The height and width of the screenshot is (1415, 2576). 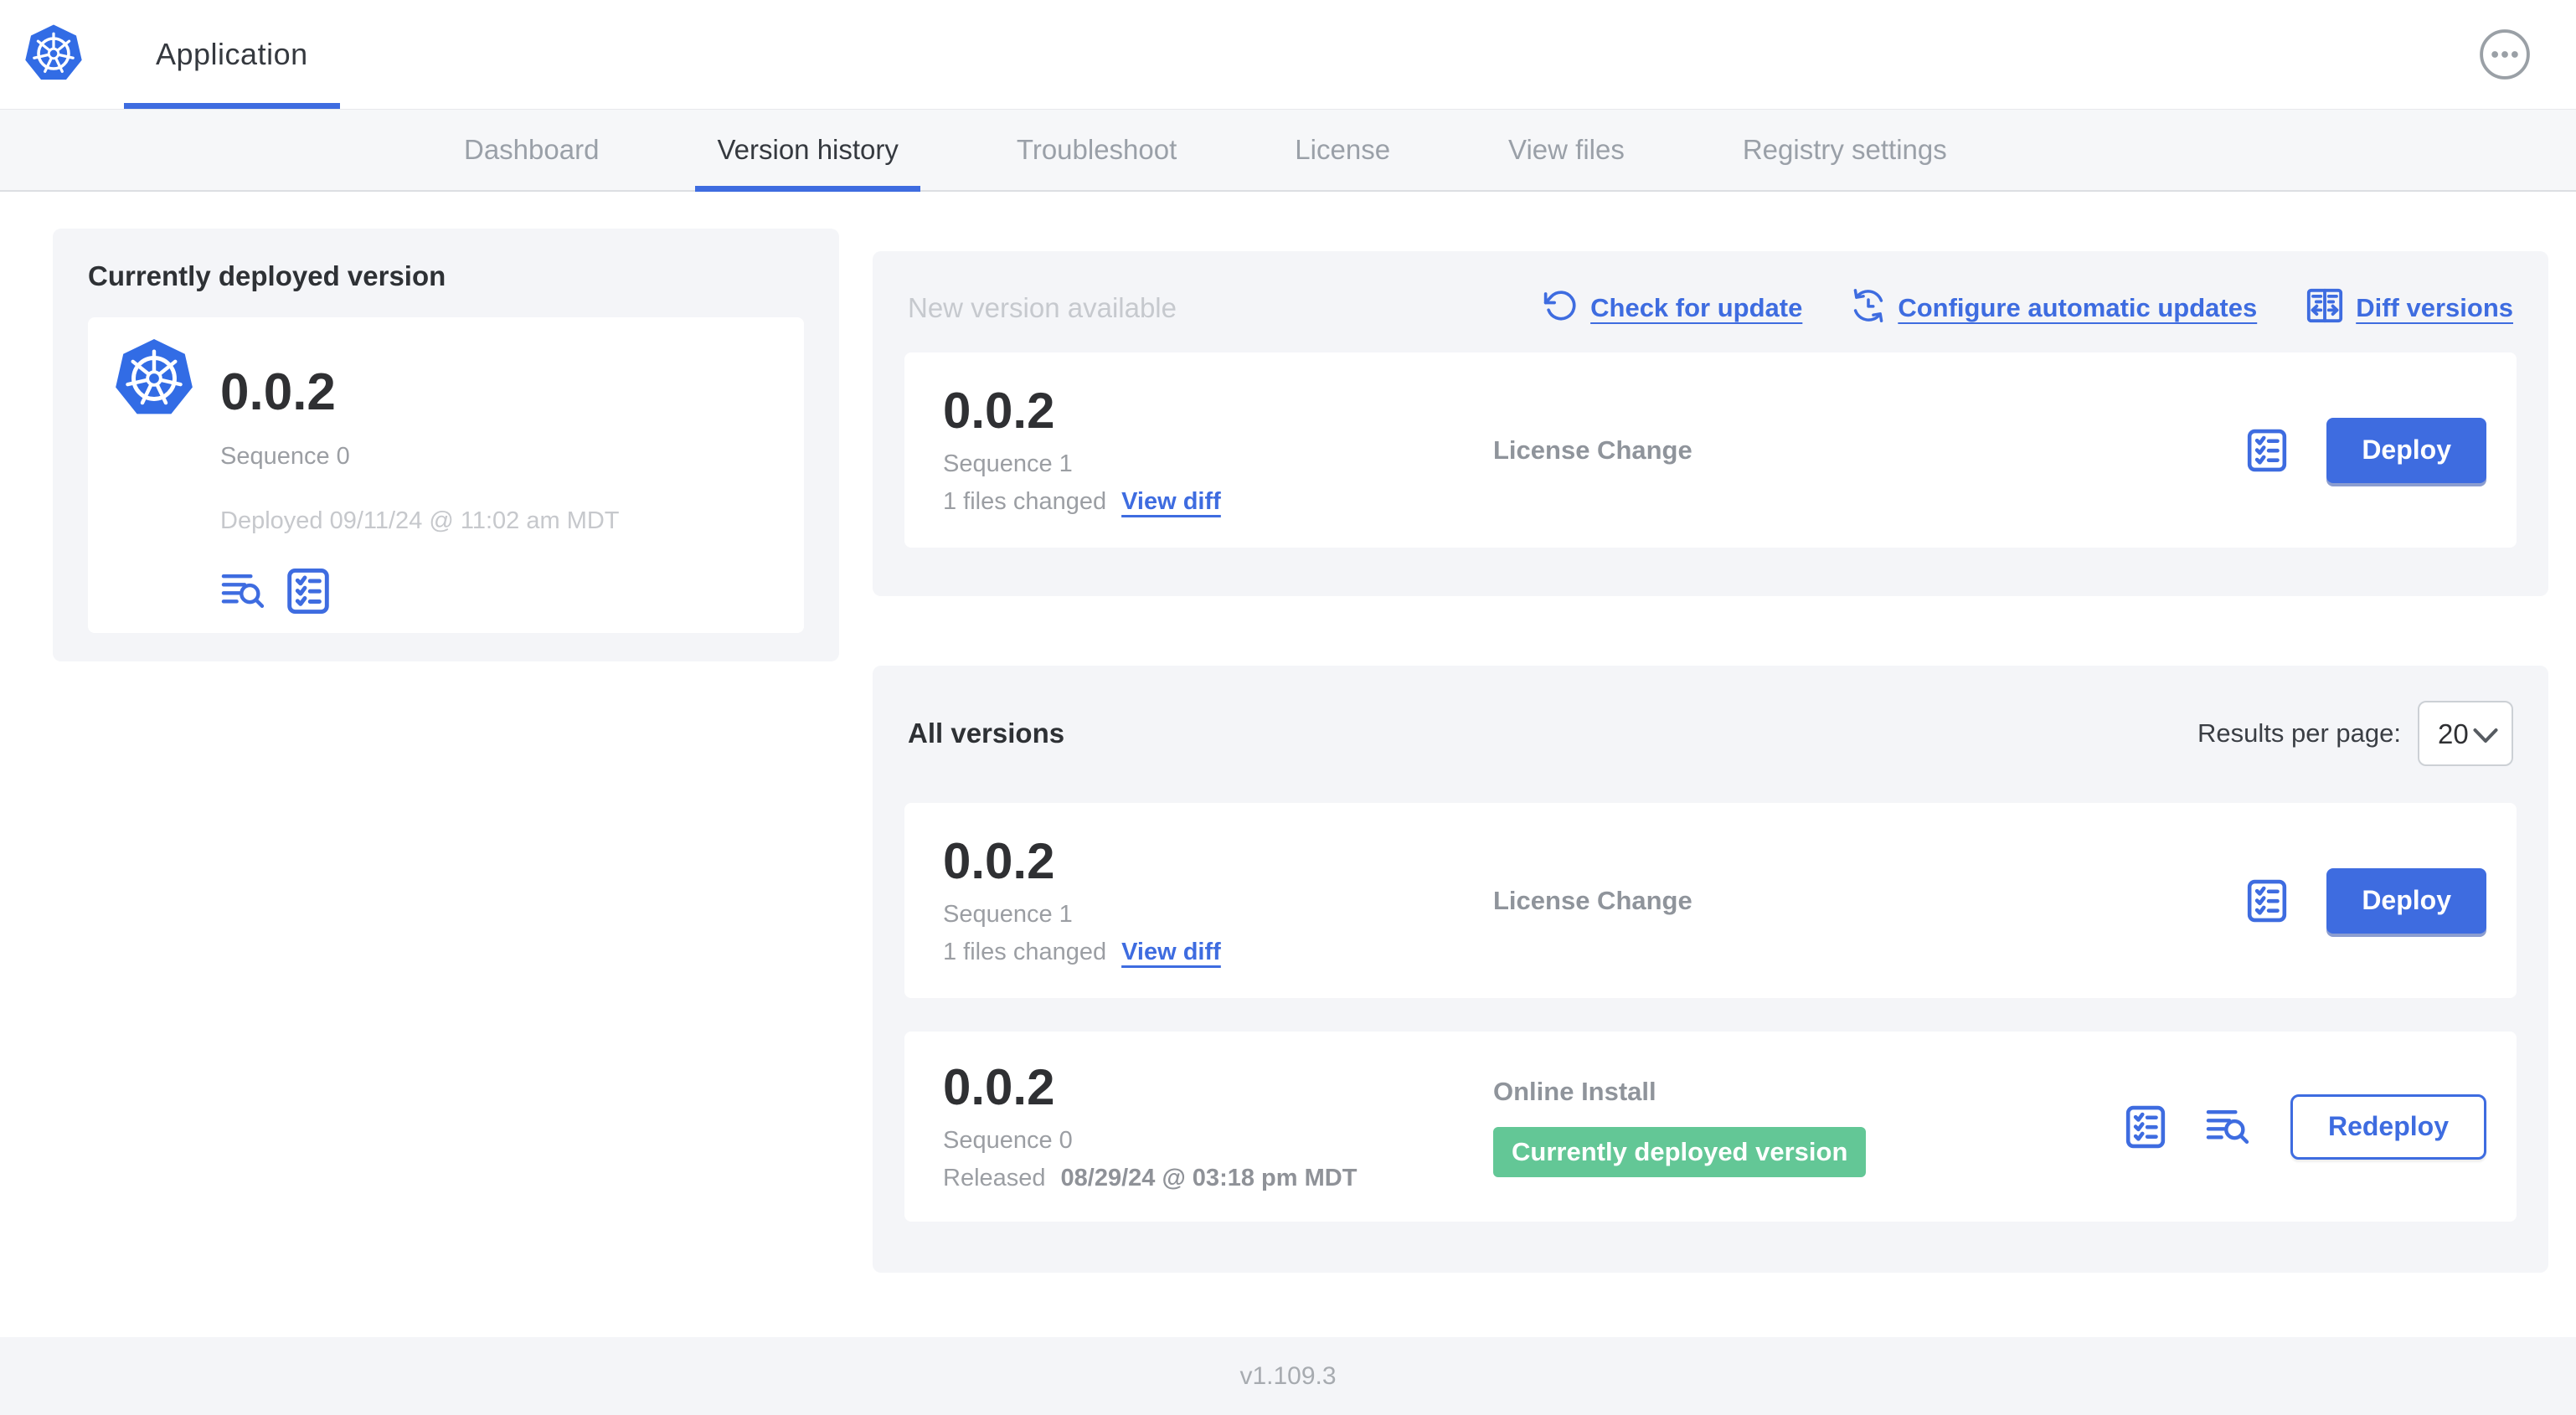 What do you see at coordinates (2409, 307) in the screenshot?
I see `diff-versions-link: Diff versions` at bounding box center [2409, 307].